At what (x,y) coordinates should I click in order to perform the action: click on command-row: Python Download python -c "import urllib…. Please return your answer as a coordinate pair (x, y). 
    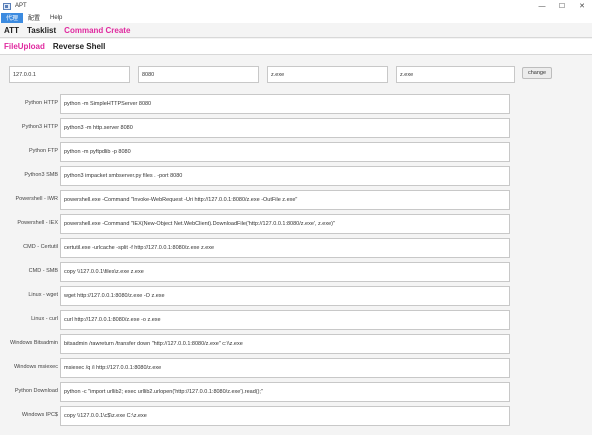
    Looking at the image, I should click on (296, 393).